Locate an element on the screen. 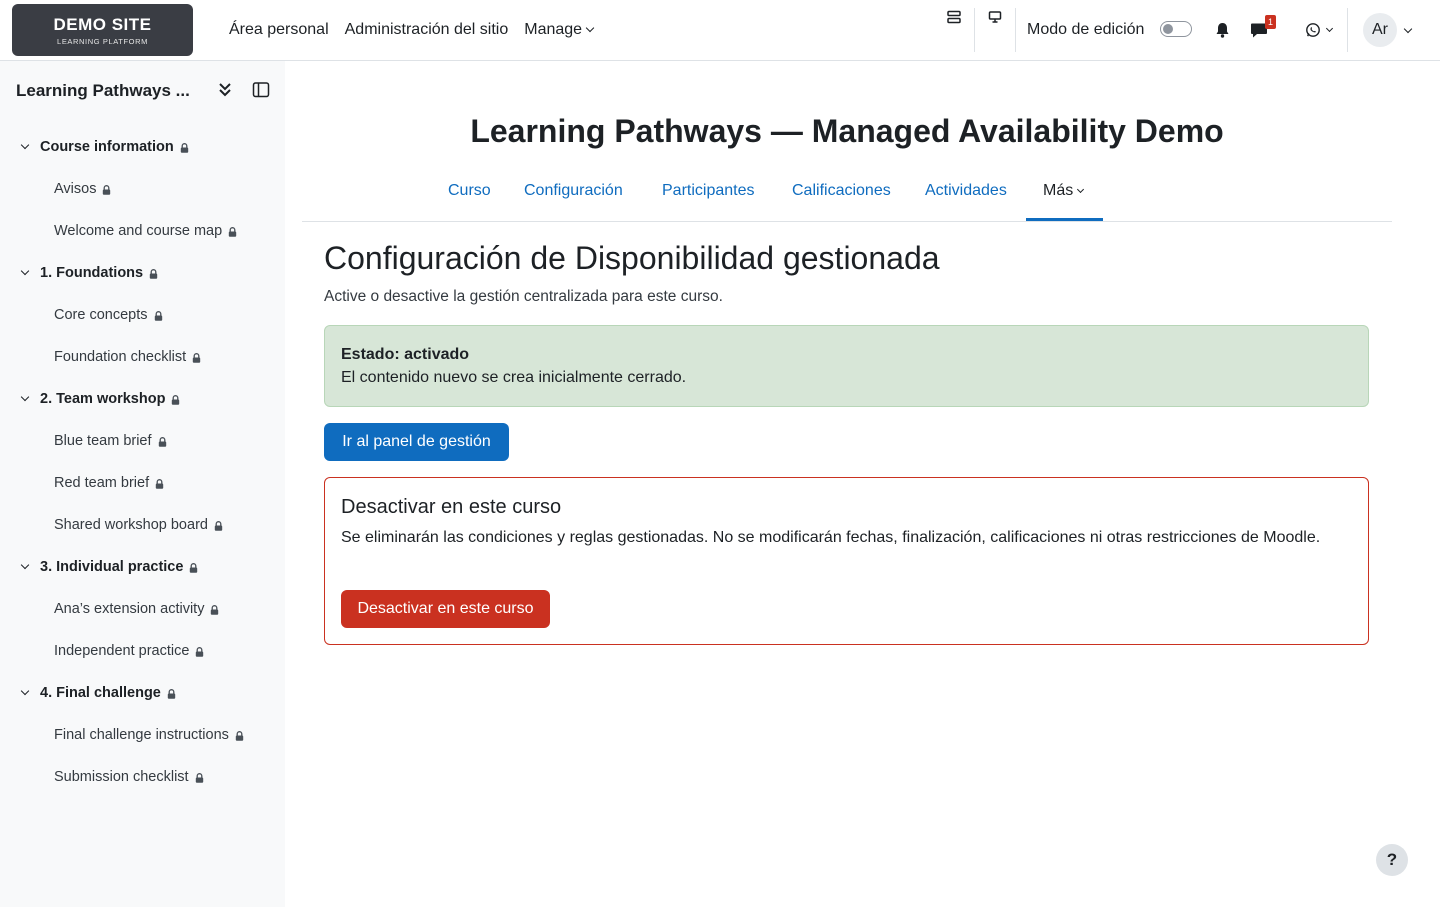 The height and width of the screenshot is (907, 1440). messages-count-badge: 1 is located at coordinates (1270, 22).